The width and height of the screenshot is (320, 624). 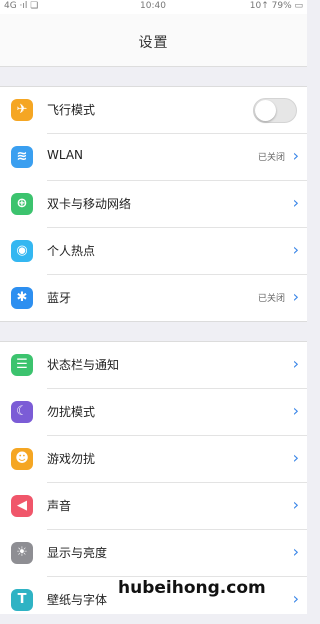 What do you see at coordinates (22, 157) in the screenshot?
I see `wifi-icon: ≋` at bounding box center [22, 157].